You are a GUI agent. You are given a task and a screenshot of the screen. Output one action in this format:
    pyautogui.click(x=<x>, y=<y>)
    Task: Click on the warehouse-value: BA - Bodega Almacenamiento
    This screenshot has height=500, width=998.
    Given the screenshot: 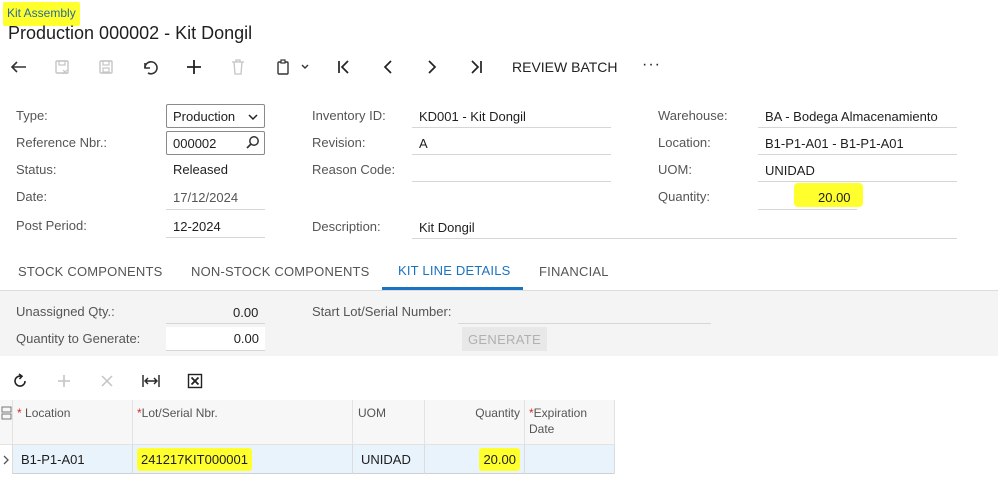 What is the action you would take?
    pyautogui.click(x=851, y=116)
    